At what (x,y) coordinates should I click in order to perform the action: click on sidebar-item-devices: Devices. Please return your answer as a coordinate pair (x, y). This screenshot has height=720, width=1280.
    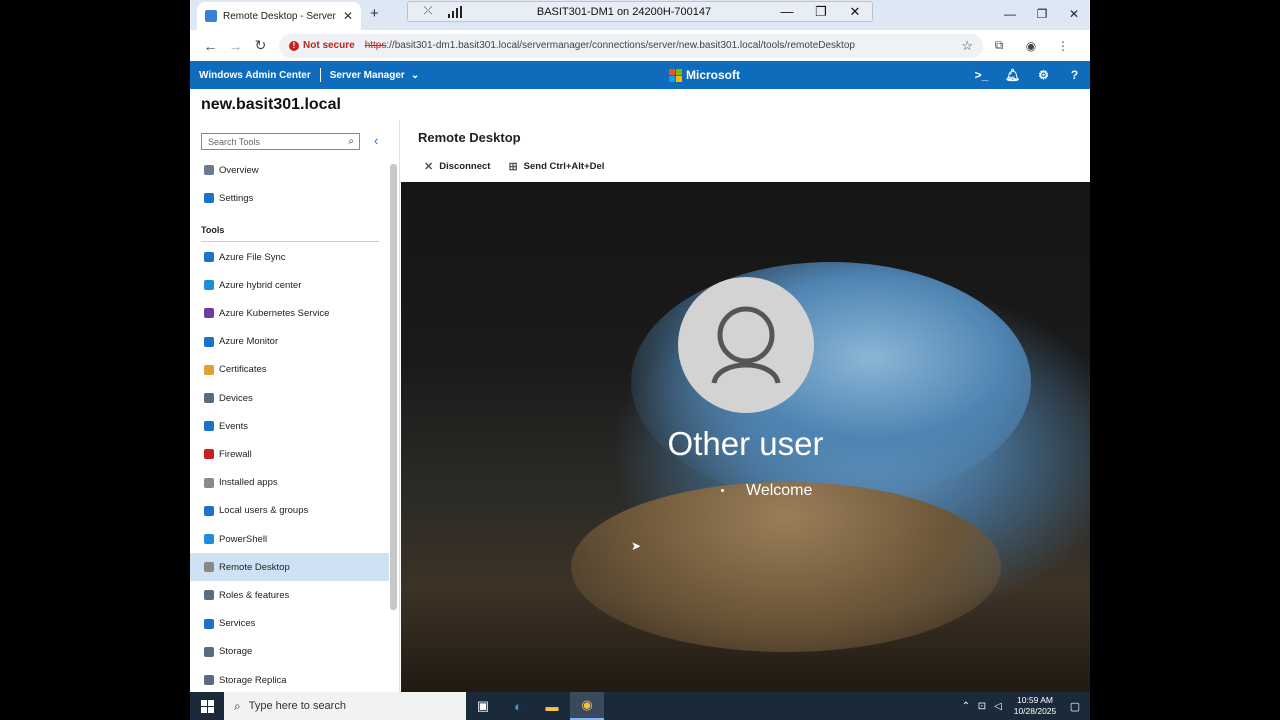
    Looking at the image, I should click on (289, 398).